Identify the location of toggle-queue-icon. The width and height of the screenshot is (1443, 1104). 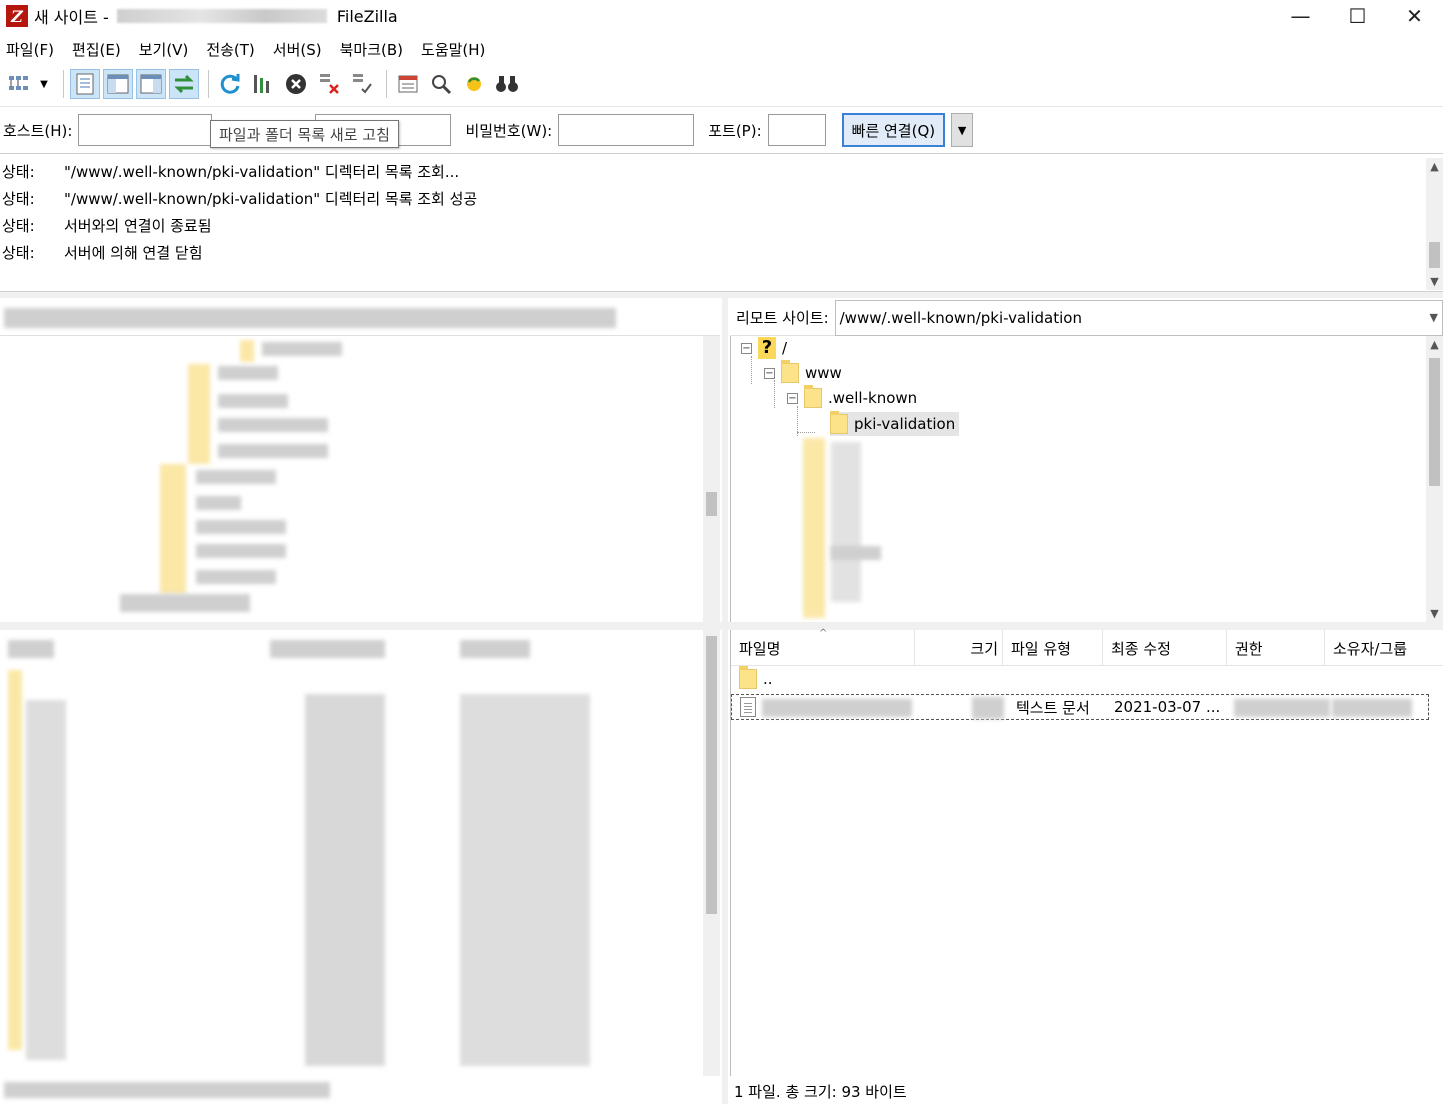
(184, 84).